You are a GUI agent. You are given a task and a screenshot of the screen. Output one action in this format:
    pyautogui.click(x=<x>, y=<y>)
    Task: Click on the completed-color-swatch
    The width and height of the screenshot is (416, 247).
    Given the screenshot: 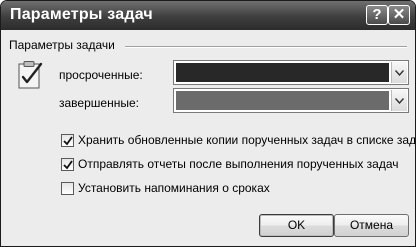 What is the action you would take?
    pyautogui.click(x=282, y=100)
    